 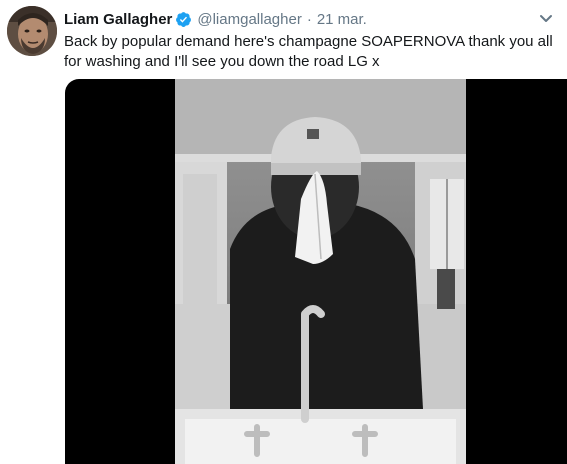 I want to click on chevron-down-icon, so click(x=546, y=18).